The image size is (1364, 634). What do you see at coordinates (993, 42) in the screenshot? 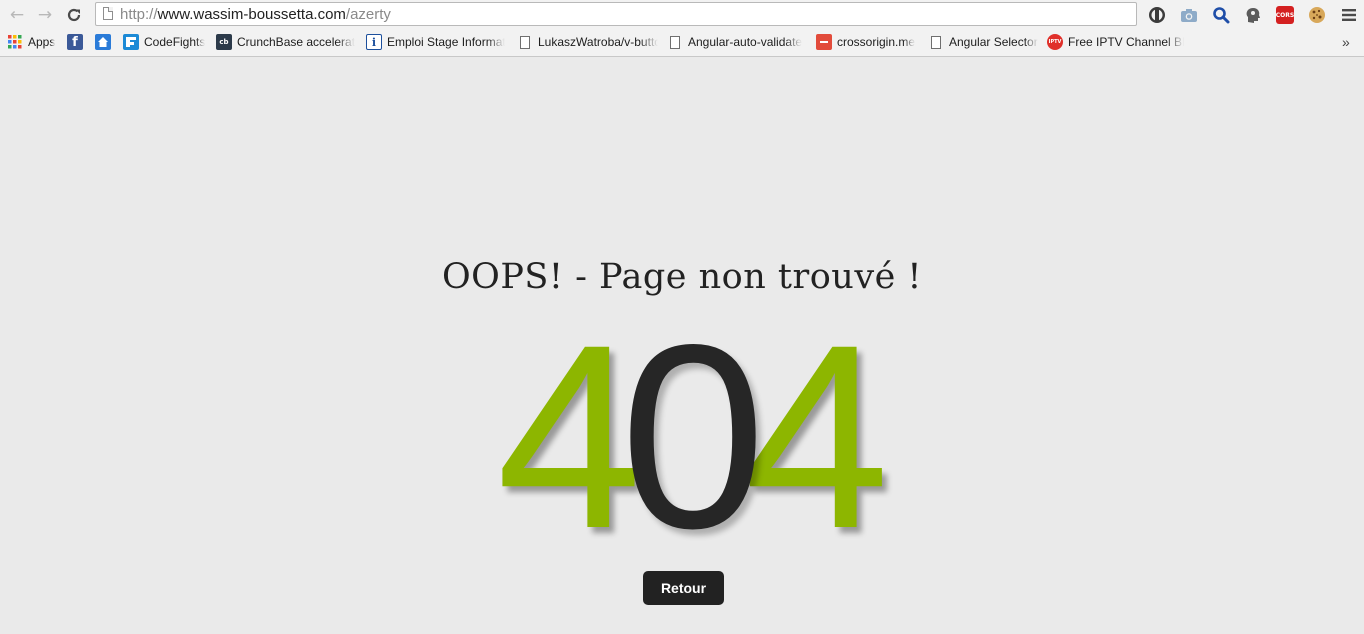
I see `bookmark-label: Angular Selector` at bounding box center [993, 42].